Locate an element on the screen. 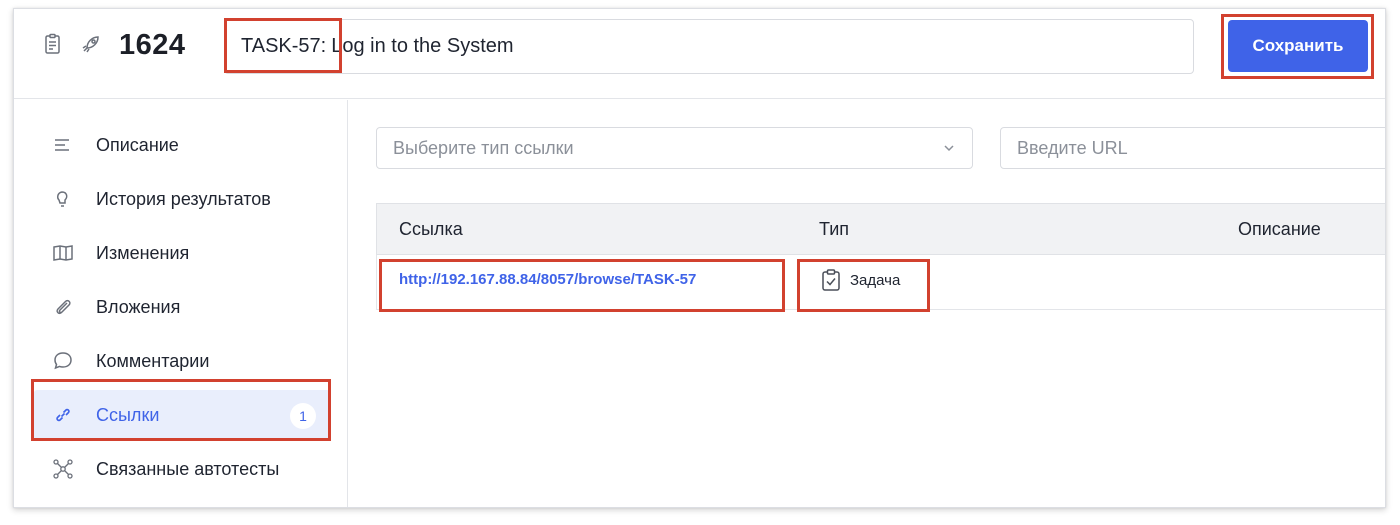 This screenshot has height=525, width=1400. sidebar-item-label: История результатов is located at coordinates (183, 198).